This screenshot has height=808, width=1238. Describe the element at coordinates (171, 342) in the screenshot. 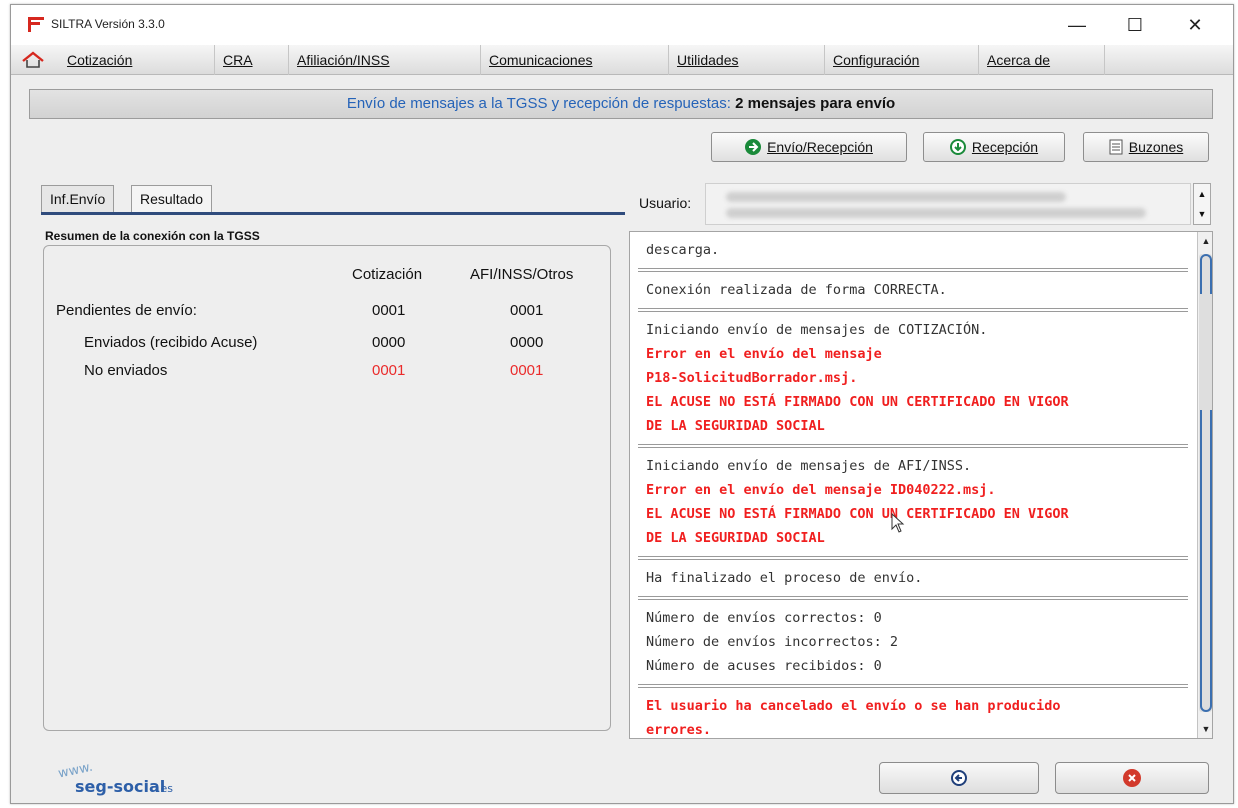

I see `row-label: Enviados (recibido Acuse)` at that location.